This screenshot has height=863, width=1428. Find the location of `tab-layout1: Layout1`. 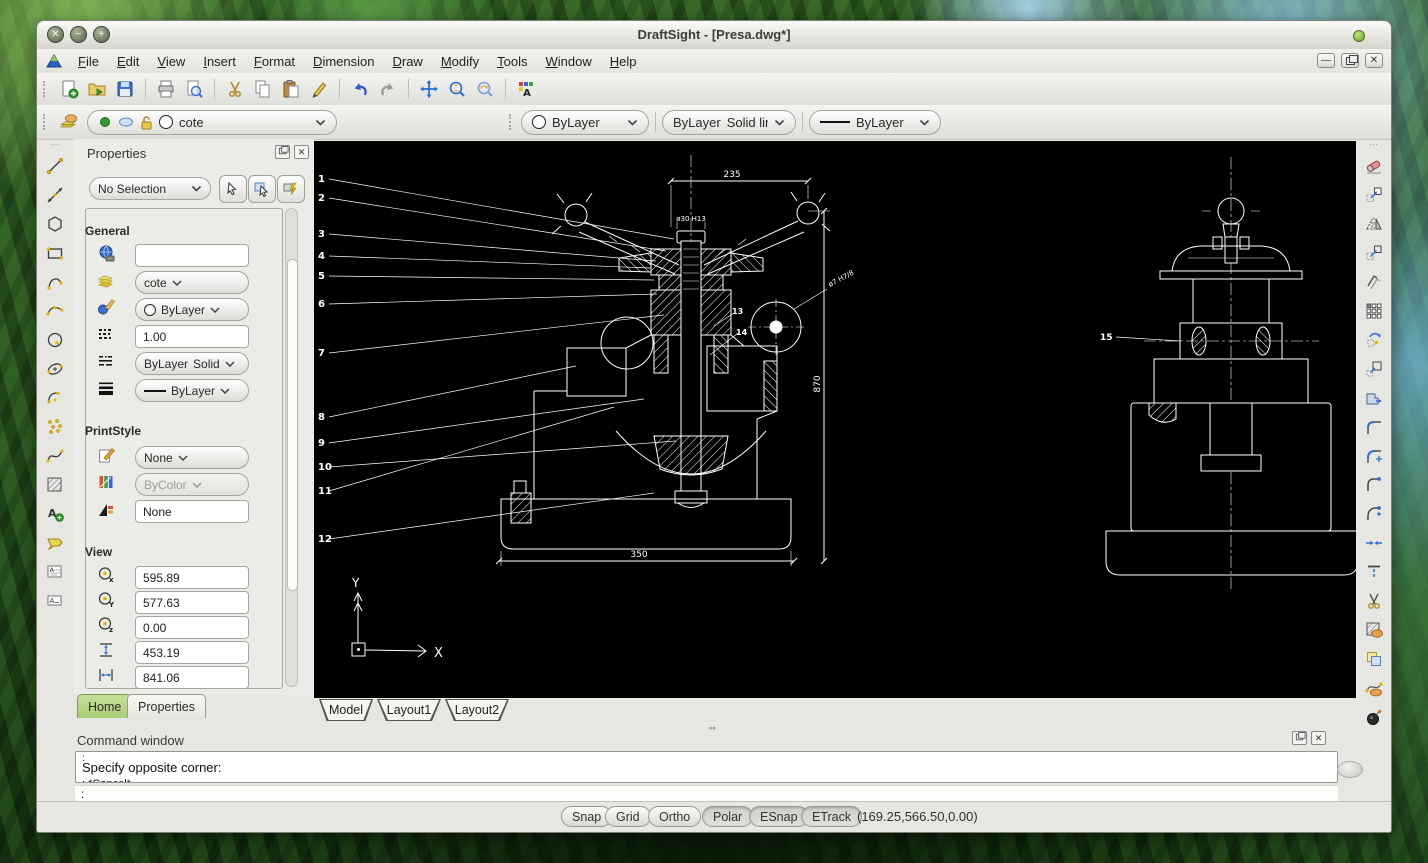

tab-layout1: Layout1 is located at coordinates (409, 710).